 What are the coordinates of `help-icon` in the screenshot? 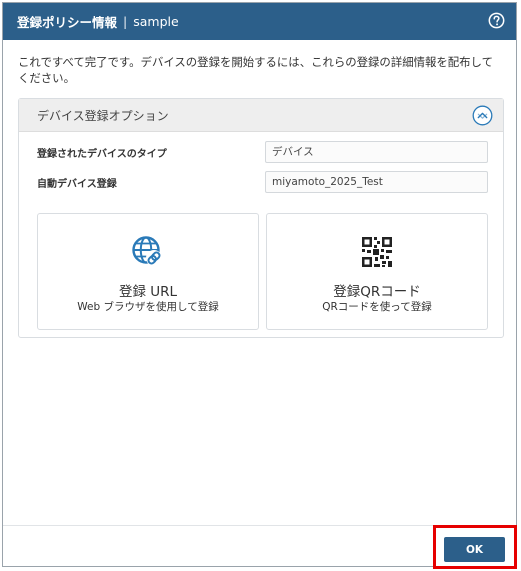 It's located at (496, 20).